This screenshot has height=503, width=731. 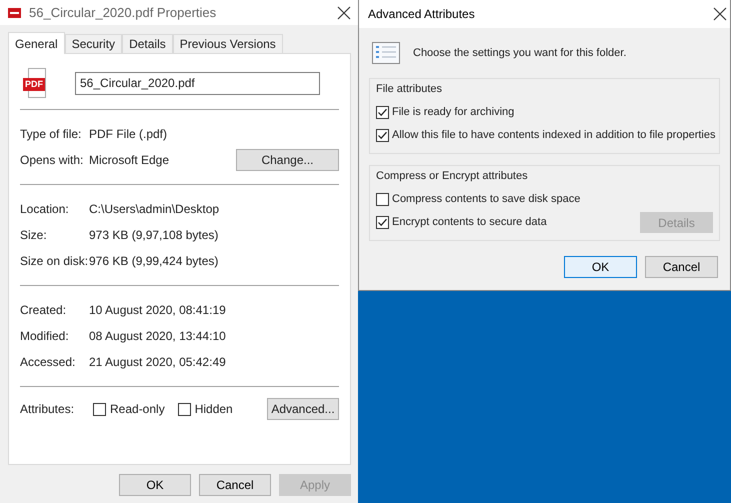 I want to click on window-title: 56_Circular_2020.pdf Properties, so click(x=123, y=13).